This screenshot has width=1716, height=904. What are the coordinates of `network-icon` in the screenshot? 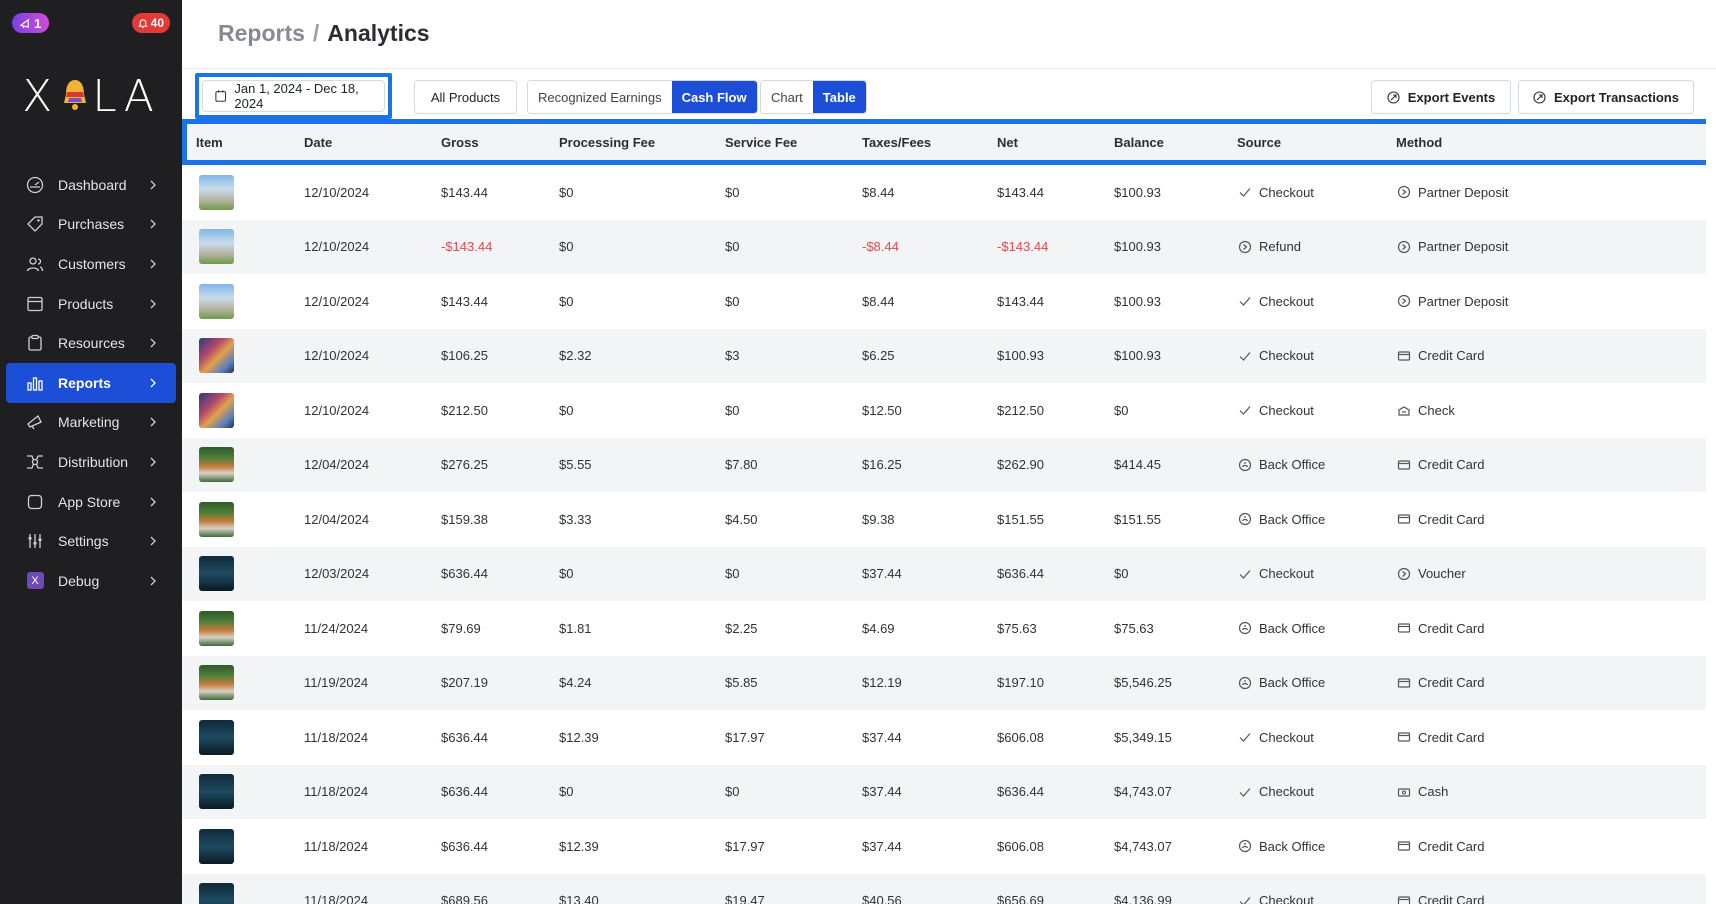 It's located at (35, 462).